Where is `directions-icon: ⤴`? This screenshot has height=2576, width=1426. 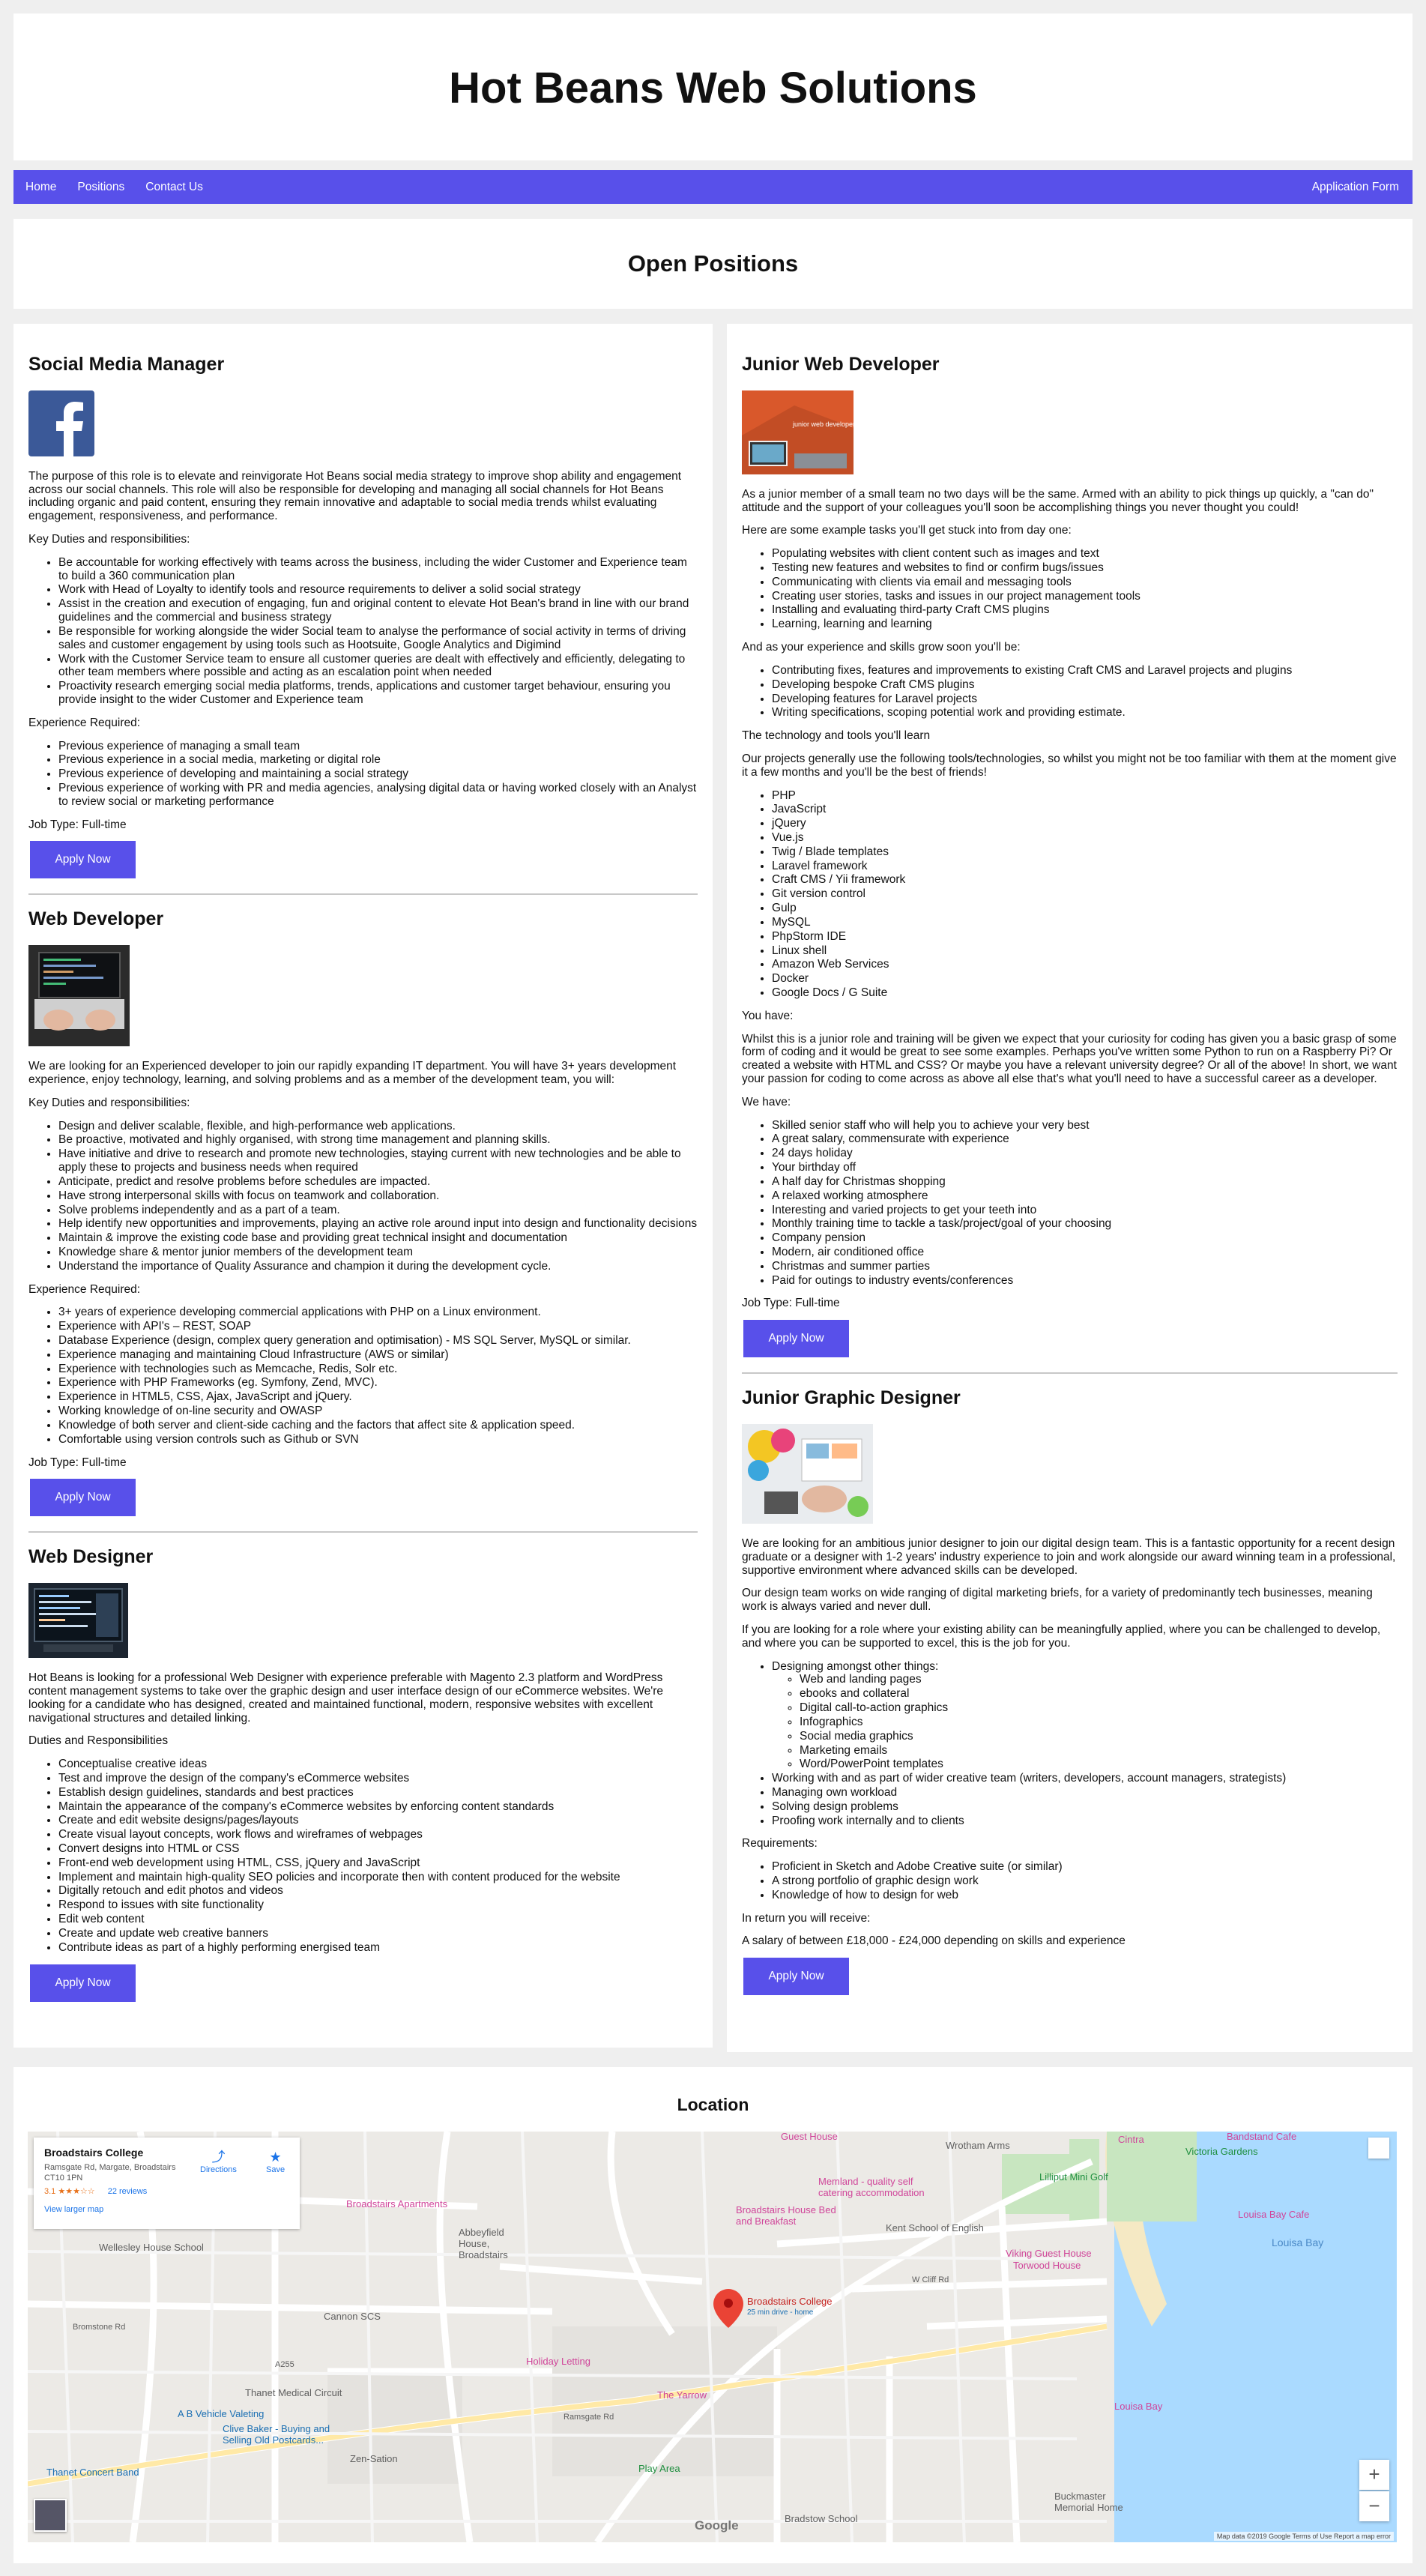 directions-icon: ⤴ is located at coordinates (218, 2157).